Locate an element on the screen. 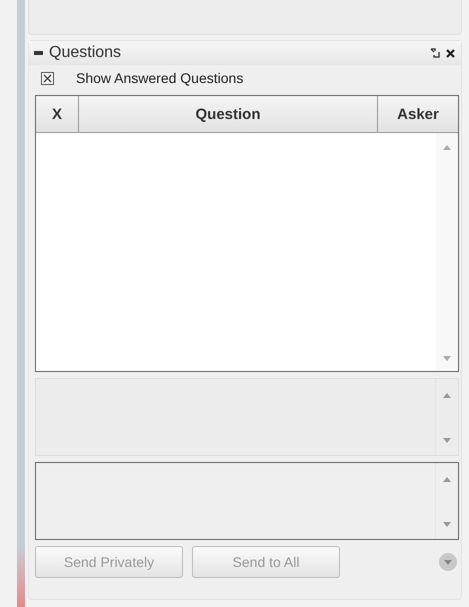 The height and width of the screenshot is (607, 469). close-icon is located at coordinates (450, 53).